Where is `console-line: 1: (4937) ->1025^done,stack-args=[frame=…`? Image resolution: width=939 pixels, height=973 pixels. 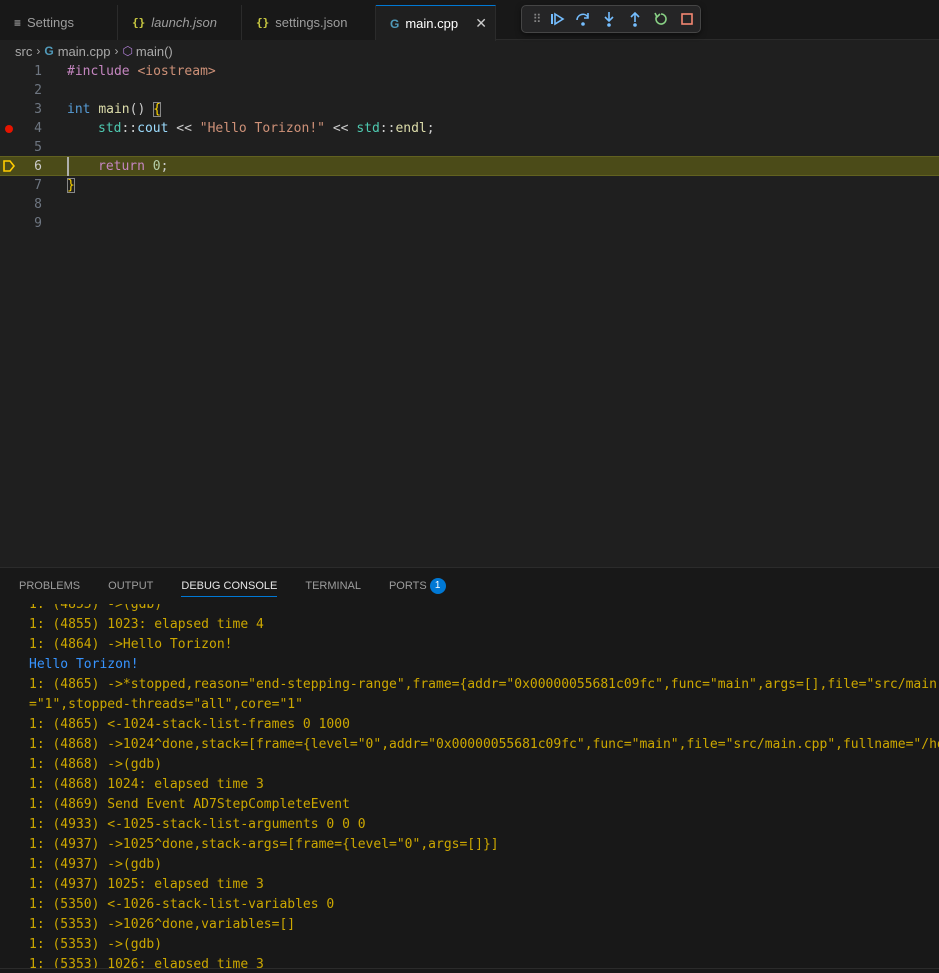 console-line: 1: (4937) ->1025^done,stack-args=[frame=… is located at coordinates (264, 844).